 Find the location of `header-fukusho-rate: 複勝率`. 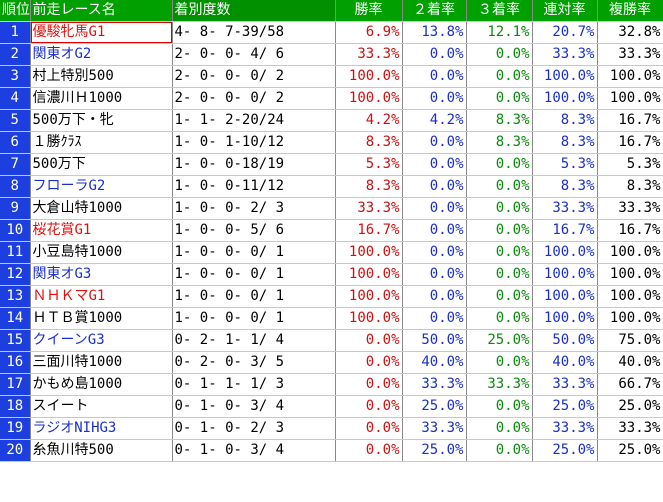

header-fukusho-rate: 複勝率 is located at coordinates (630, 11).